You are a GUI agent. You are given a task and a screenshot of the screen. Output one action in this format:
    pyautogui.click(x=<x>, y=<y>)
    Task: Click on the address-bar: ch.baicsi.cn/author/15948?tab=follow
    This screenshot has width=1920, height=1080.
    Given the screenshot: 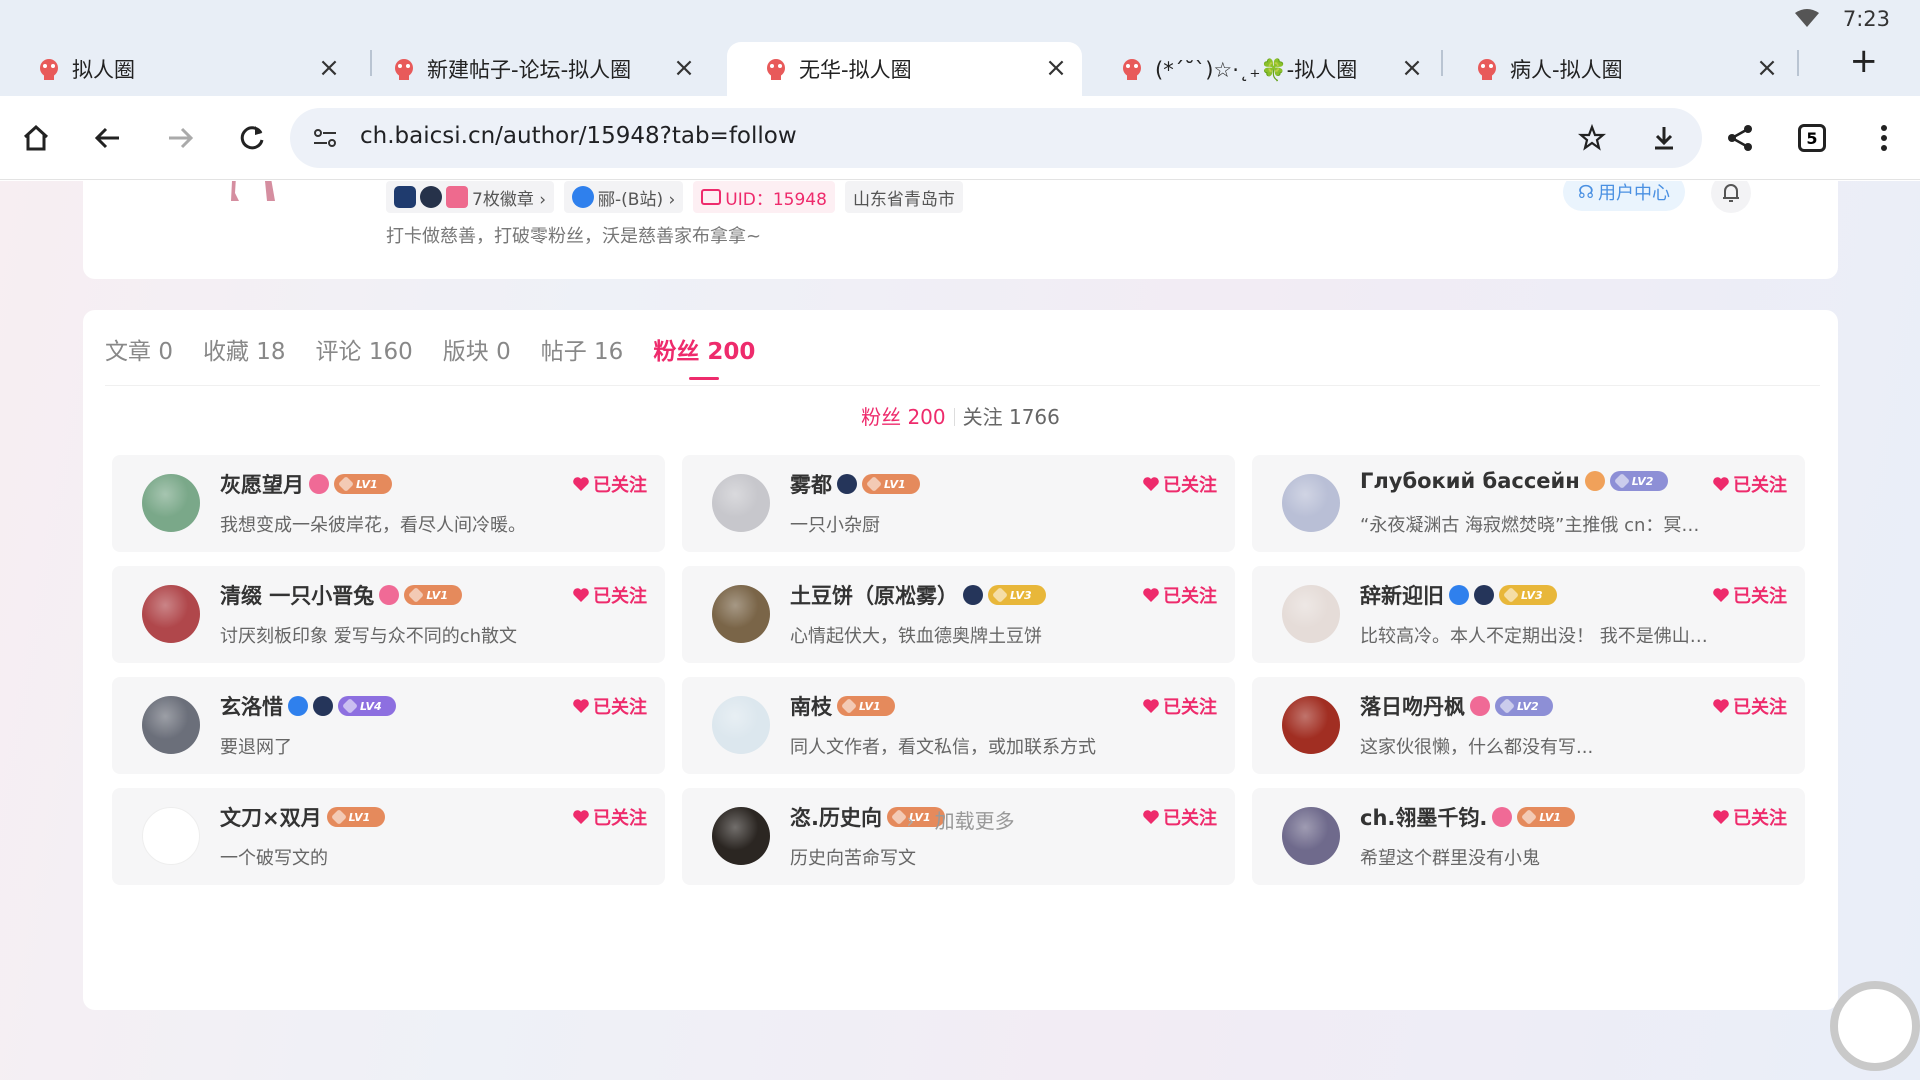 What is the action you would take?
    pyautogui.click(x=996, y=138)
    